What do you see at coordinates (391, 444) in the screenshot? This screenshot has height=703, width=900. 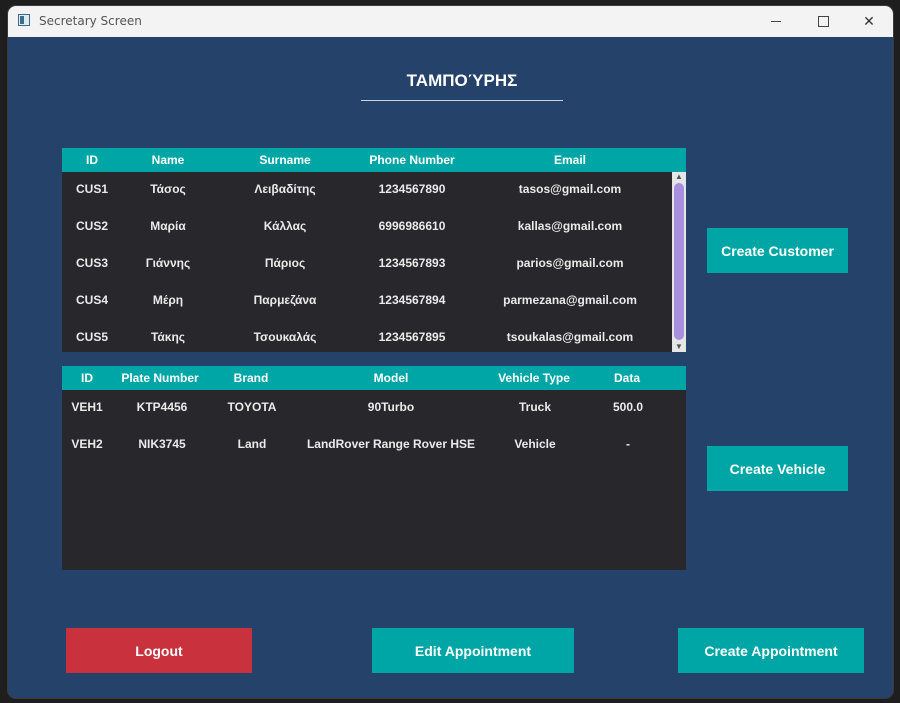 I see `cell-model: LandRover Range Rover HSE` at bounding box center [391, 444].